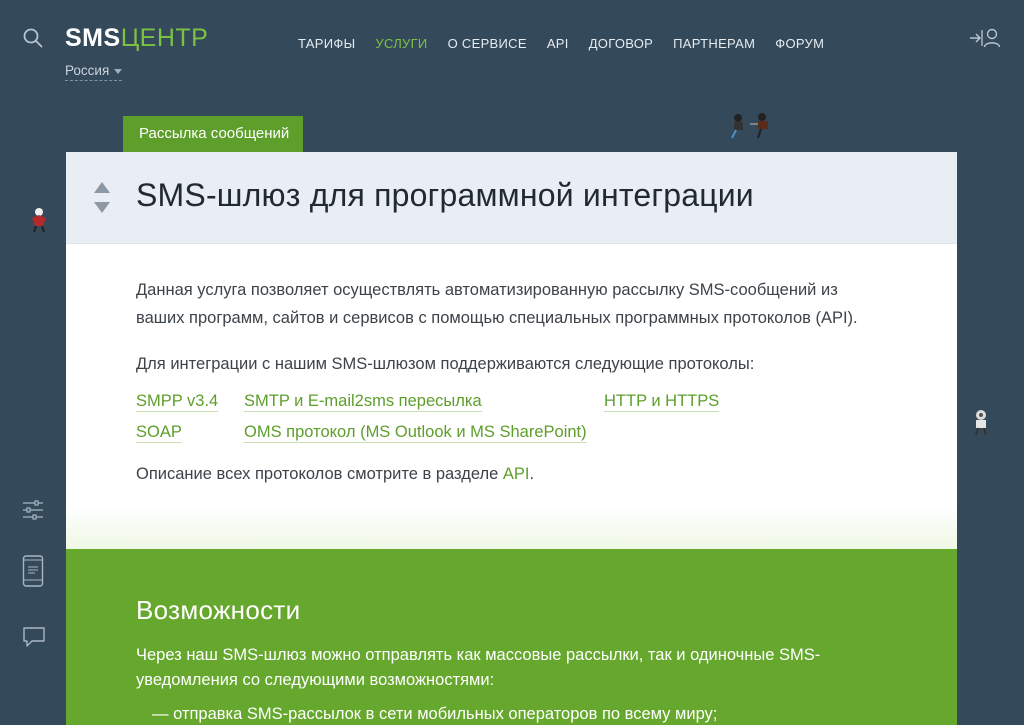  Describe the element at coordinates (118, 71) in the screenshot. I see `caret-down-icon` at that location.